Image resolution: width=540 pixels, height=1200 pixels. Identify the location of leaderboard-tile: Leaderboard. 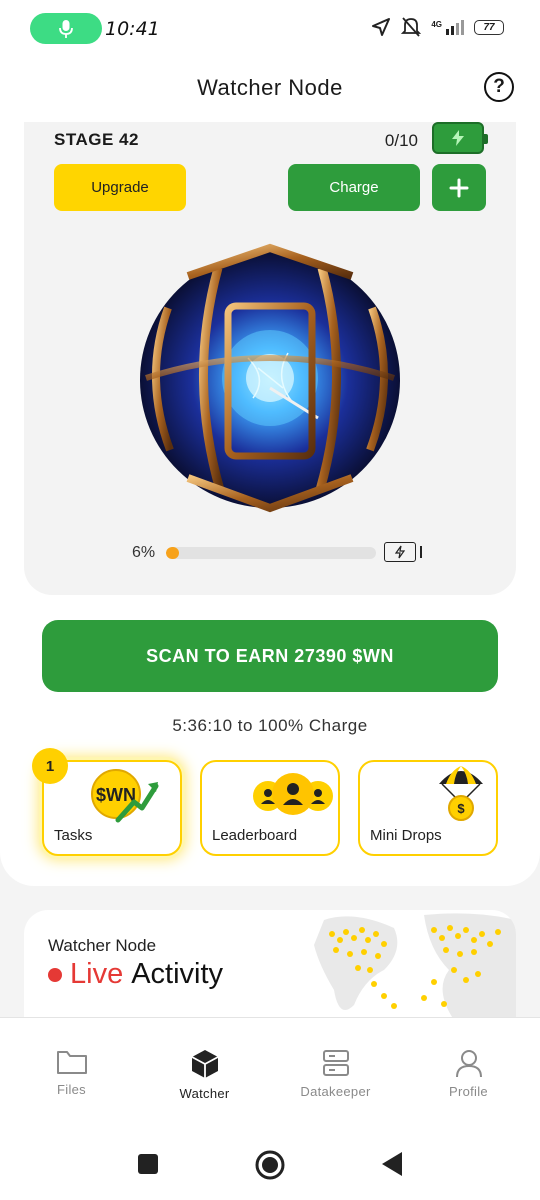
(270, 808).